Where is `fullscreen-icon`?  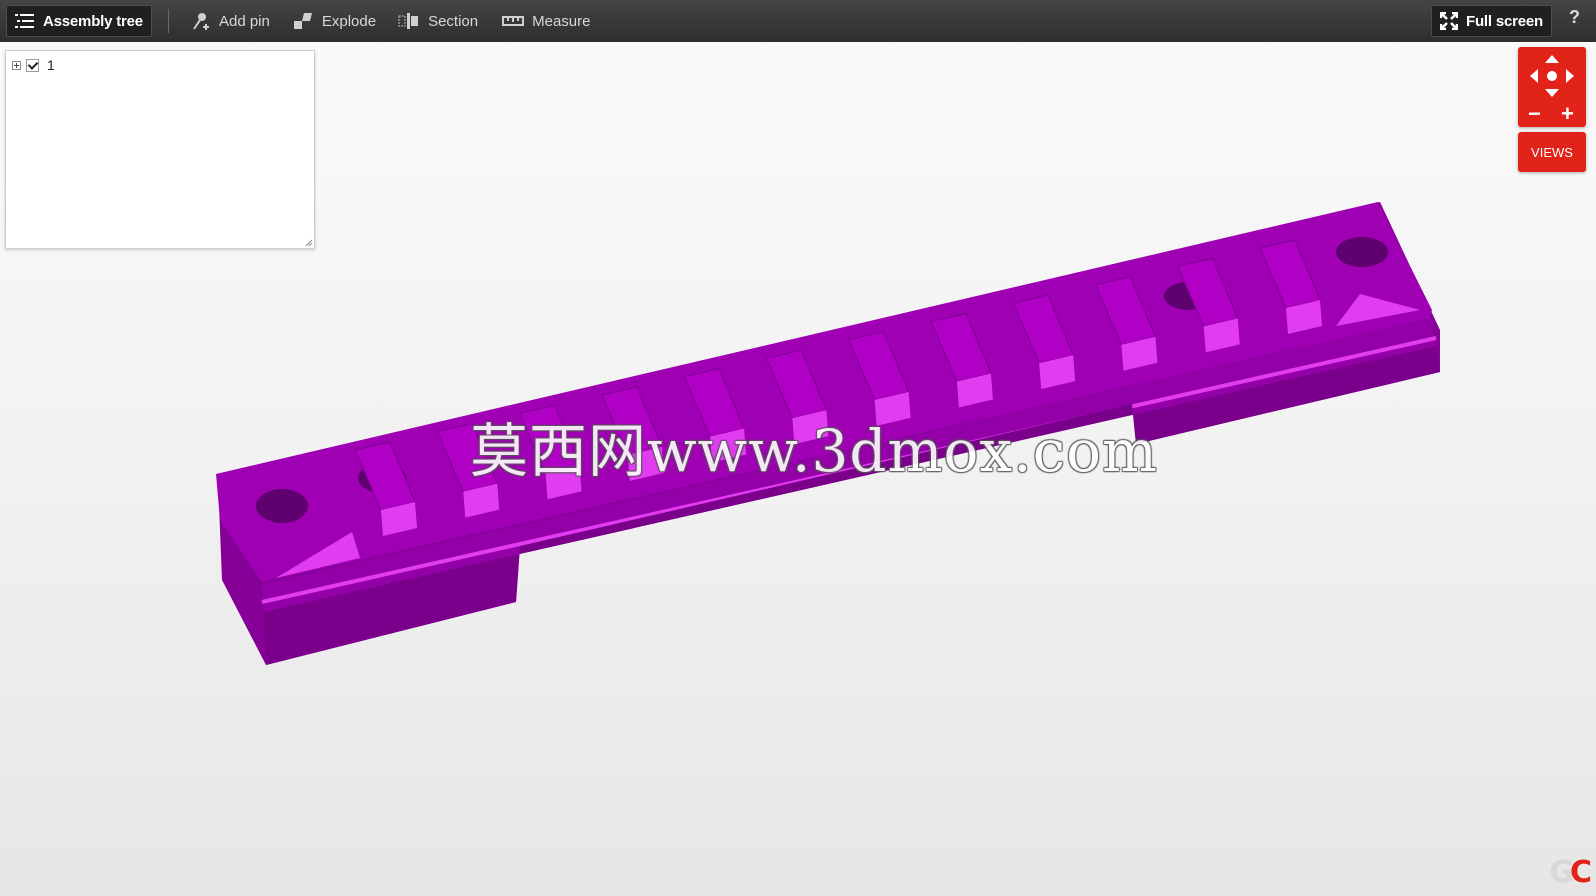 fullscreen-icon is located at coordinates (1449, 21).